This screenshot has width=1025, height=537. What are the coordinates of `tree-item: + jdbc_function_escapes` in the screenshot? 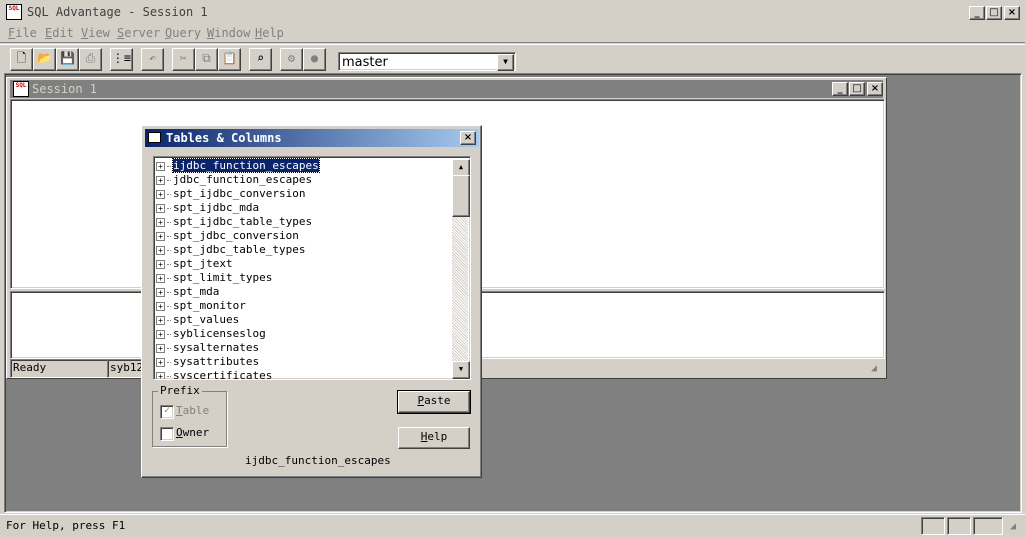 It's located at (234, 180).